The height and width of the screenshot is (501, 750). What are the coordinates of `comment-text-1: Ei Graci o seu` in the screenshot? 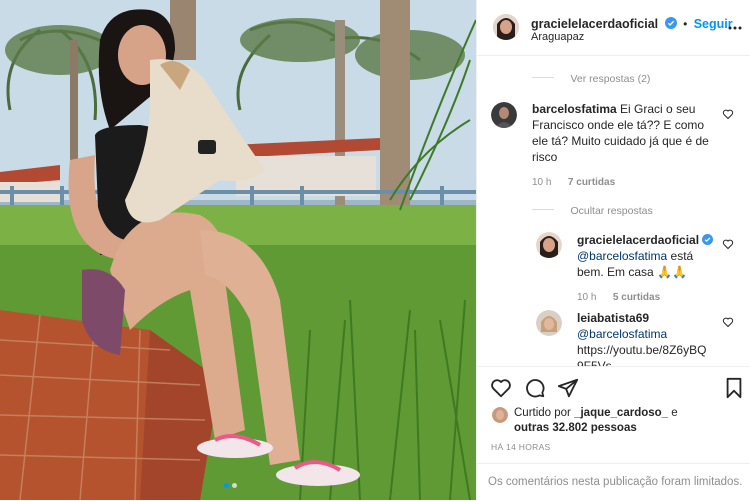 It's located at (658, 109).